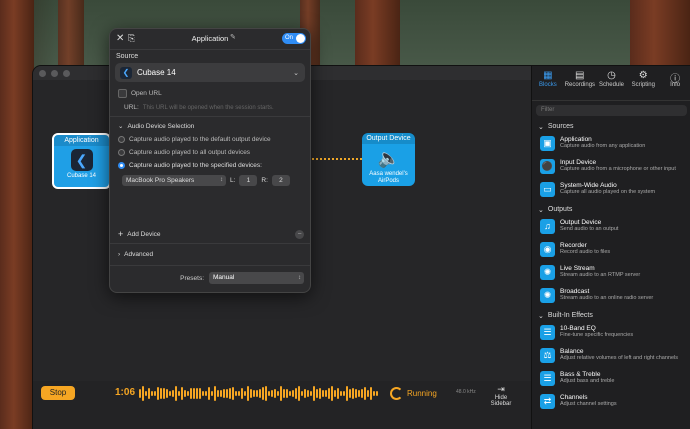  Describe the element at coordinates (547, 272) in the screenshot. I see `satellite-icon: ✺` at that location.